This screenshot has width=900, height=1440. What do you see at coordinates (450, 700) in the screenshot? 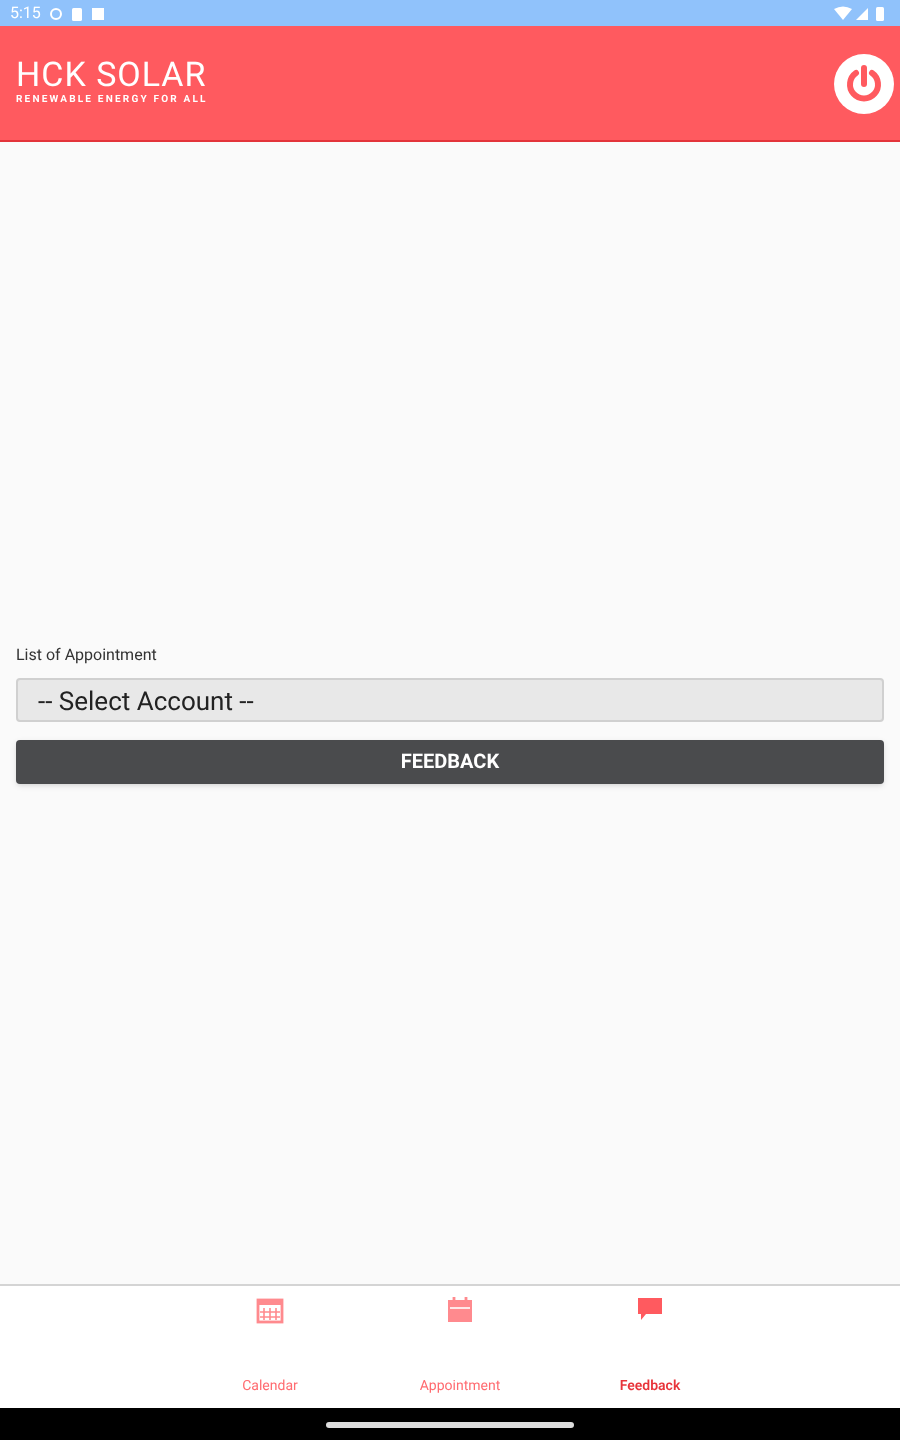
I see `account-select: -- Select Account --` at bounding box center [450, 700].